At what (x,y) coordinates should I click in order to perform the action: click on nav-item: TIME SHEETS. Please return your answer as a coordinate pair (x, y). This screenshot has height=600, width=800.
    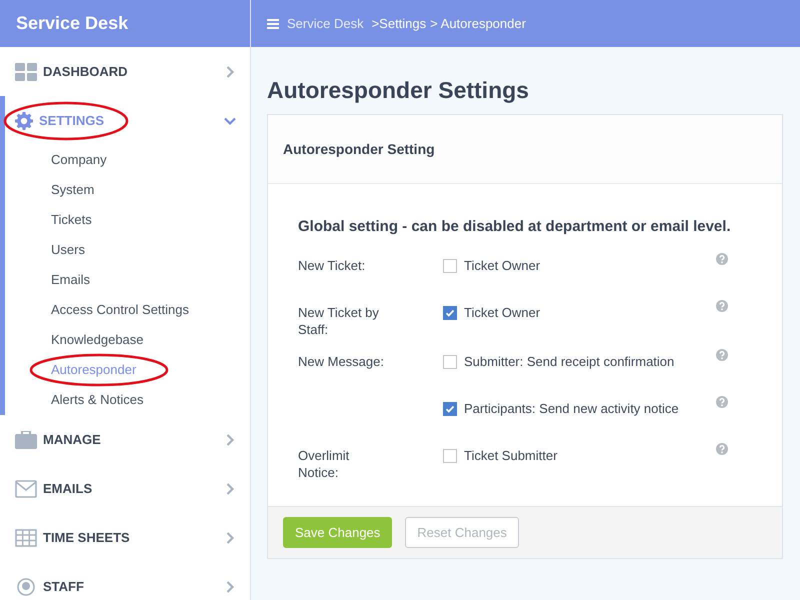
    Looking at the image, I should click on (128, 537).